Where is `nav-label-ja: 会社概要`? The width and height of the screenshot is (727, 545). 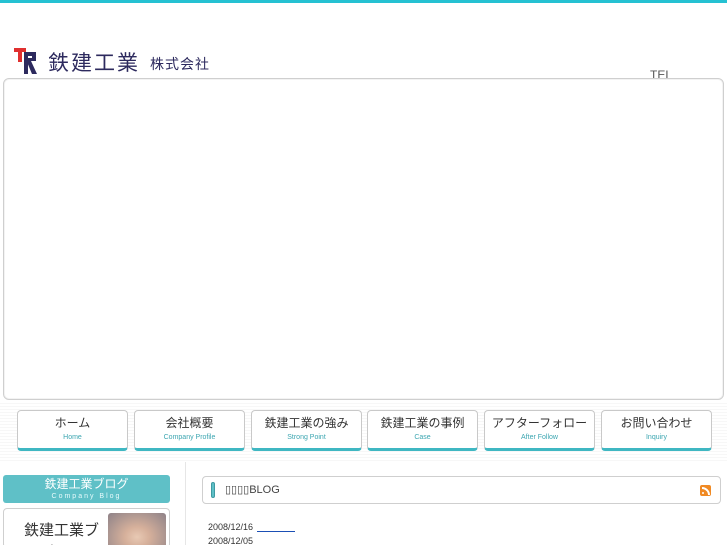
nav-label-ja: 会社概要 is located at coordinates (189, 423).